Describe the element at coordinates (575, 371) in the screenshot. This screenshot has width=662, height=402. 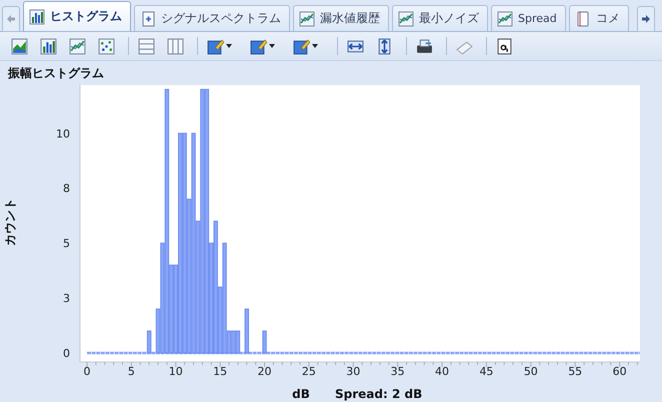
I see `axis-tick-label: 55` at that location.